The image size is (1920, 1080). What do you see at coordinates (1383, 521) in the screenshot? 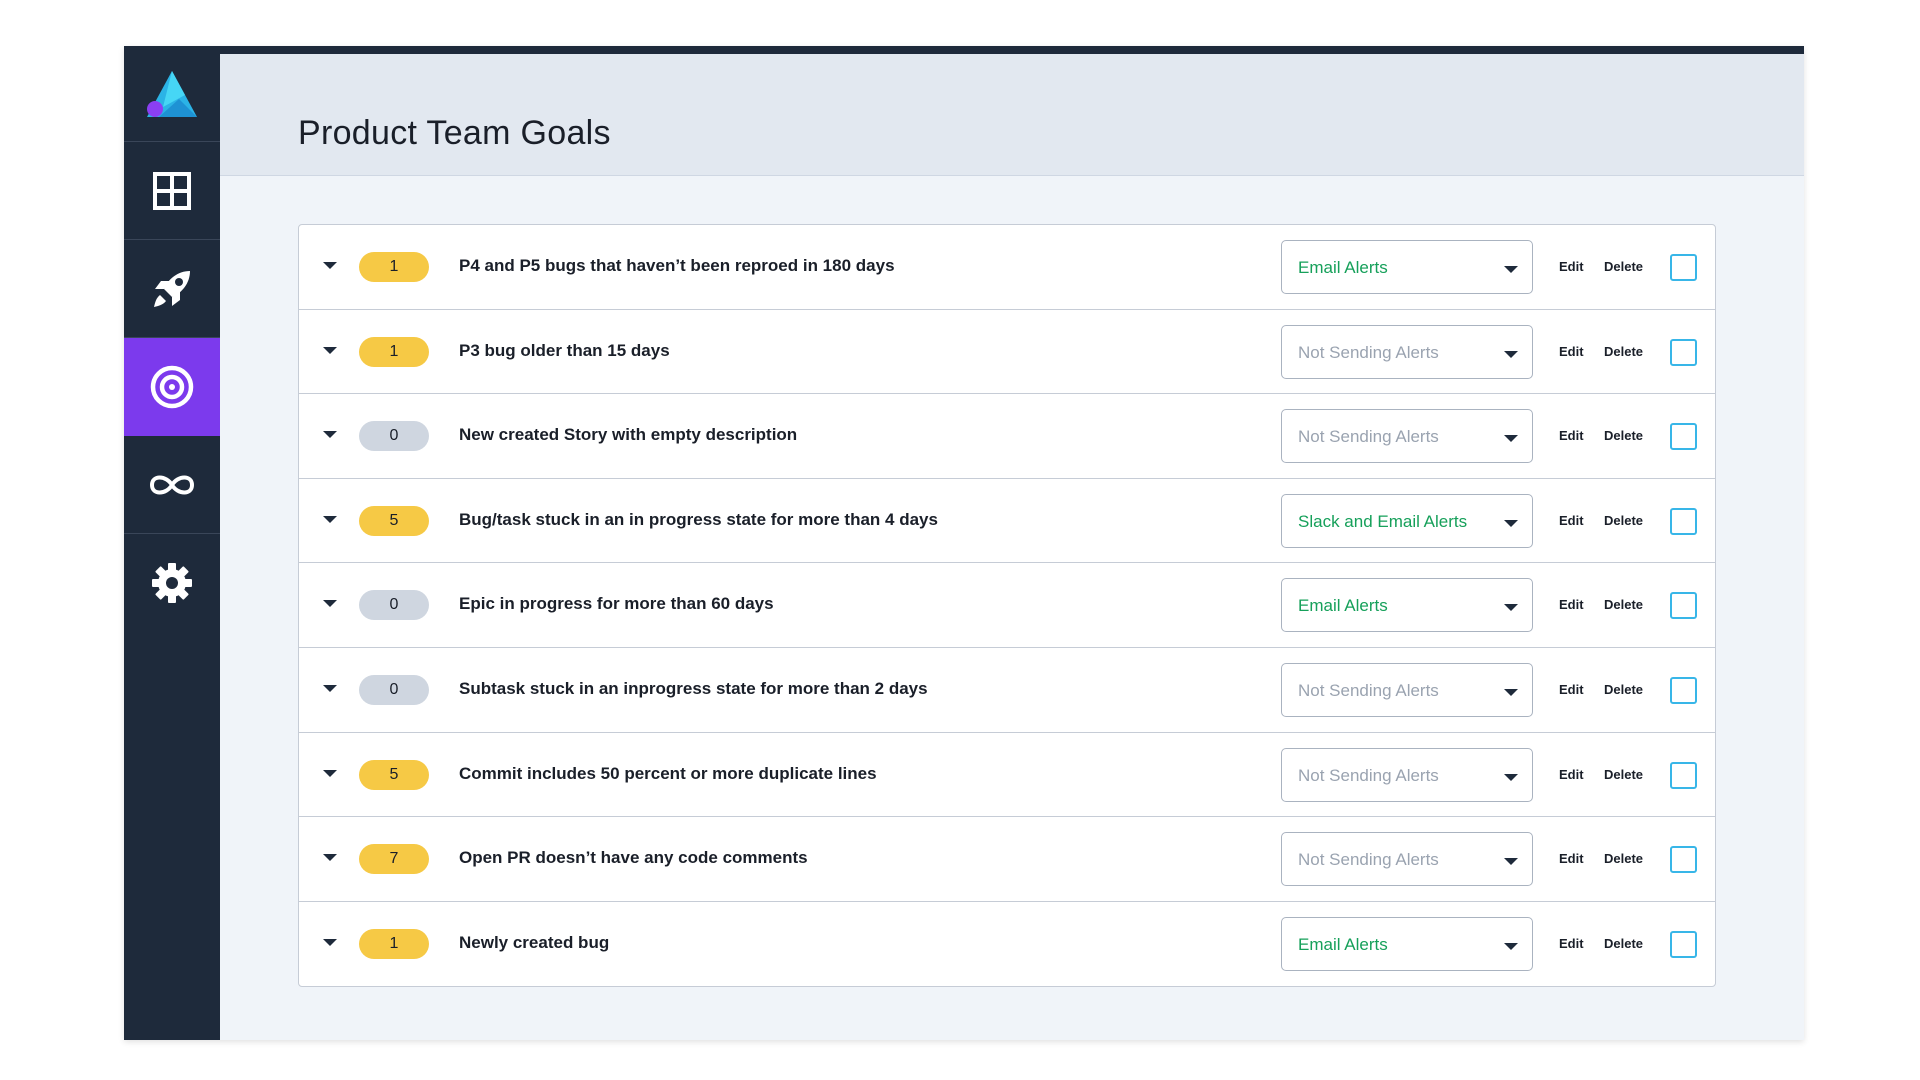
I see `alert-dropdown-value: Slack and Email Alerts` at bounding box center [1383, 521].